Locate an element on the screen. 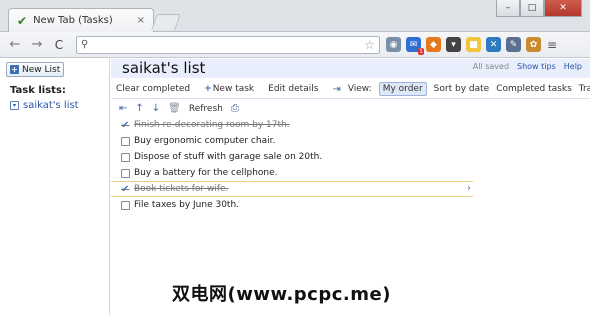 This screenshot has width=590, height=315. x-icon: ✕ is located at coordinates (493, 44).